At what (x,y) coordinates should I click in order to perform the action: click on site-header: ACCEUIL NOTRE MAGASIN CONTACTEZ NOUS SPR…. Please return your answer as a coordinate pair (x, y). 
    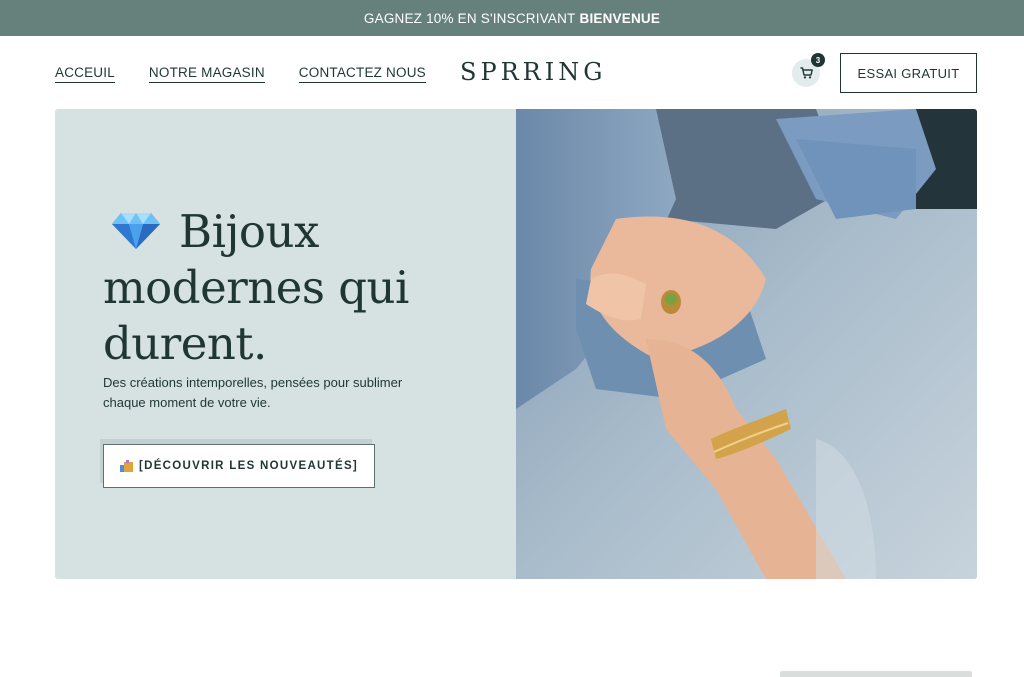
    Looking at the image, I should click on (512, 72).